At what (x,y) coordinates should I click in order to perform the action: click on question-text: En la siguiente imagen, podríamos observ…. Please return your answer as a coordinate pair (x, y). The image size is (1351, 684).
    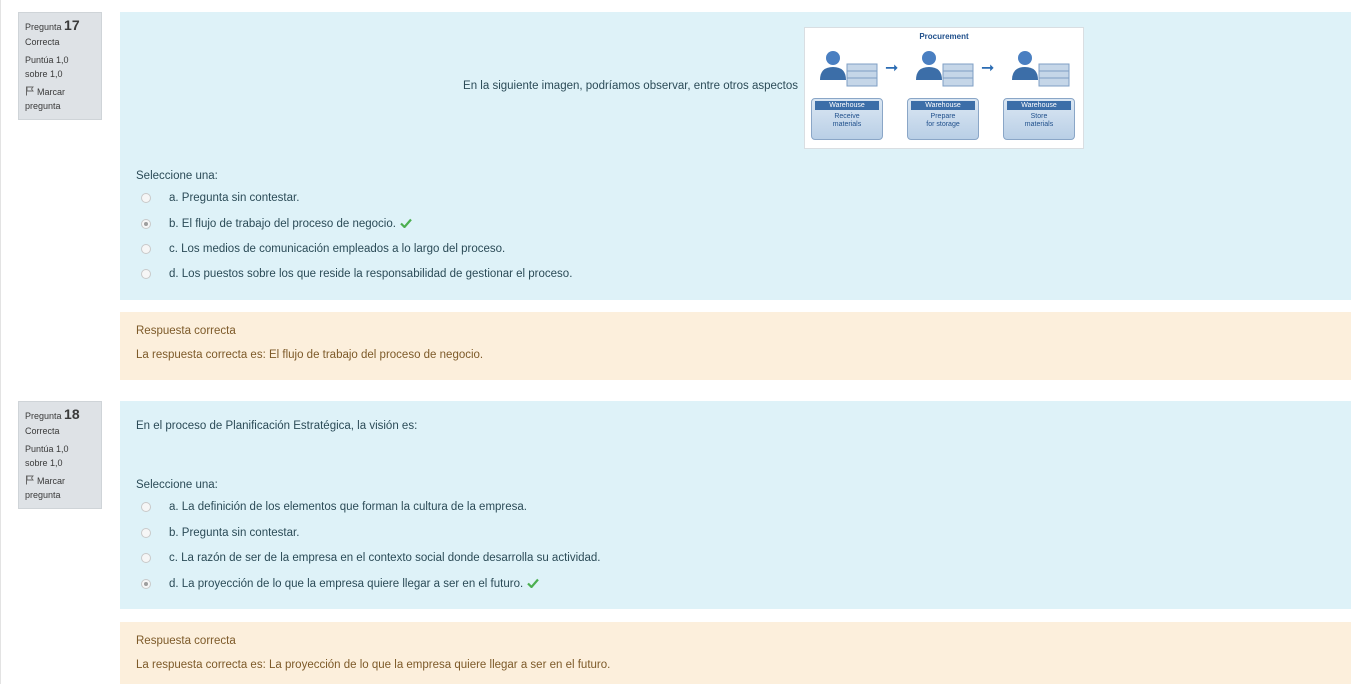
    Looking at the image, I should click on (630, 86).